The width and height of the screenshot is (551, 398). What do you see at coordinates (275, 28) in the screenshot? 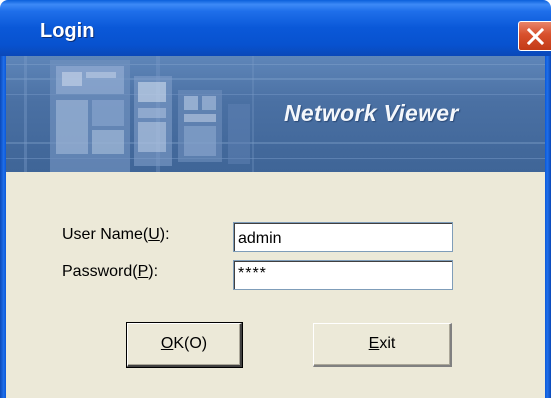
I see `title-bar: Login` at bounding box center [275, 28].